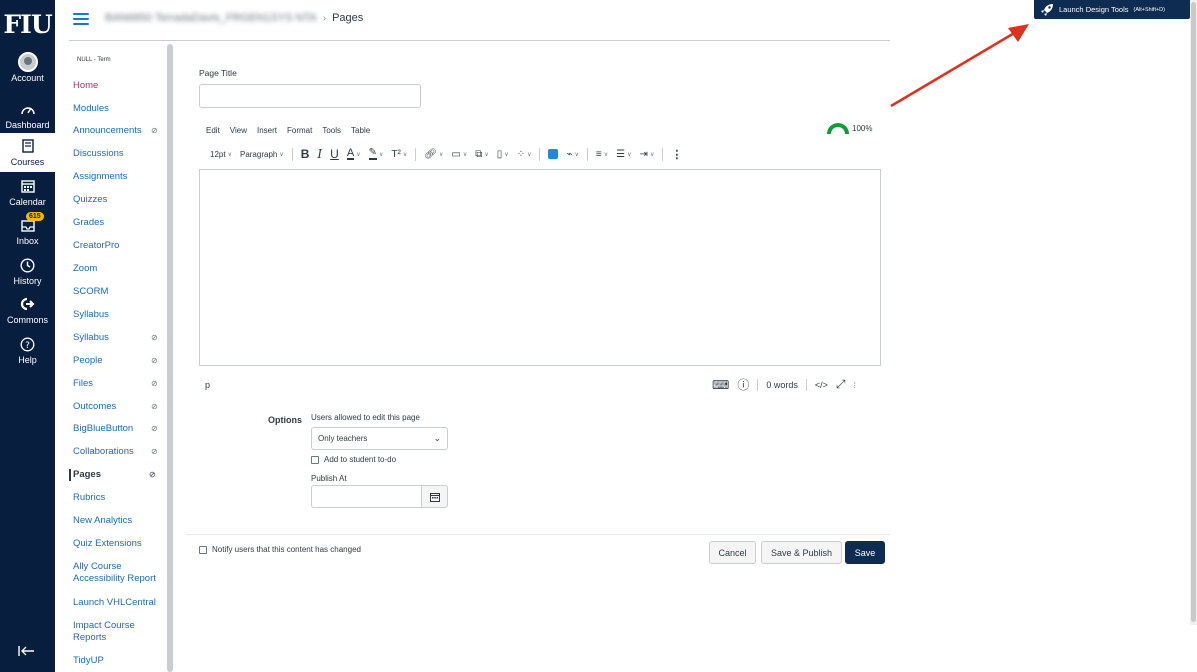  What do you see at coordinates (854, 385) in the screenshot?
I see `resize-handle-icon: ⁞` at bounding box center [854, 385].